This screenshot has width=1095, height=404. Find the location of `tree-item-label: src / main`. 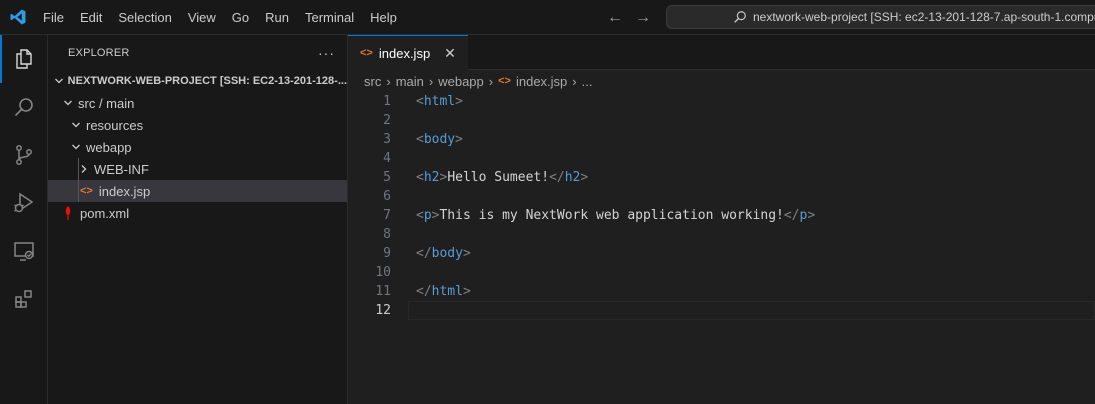

tree-item-label: src / main is located at coordinates (106, 103).